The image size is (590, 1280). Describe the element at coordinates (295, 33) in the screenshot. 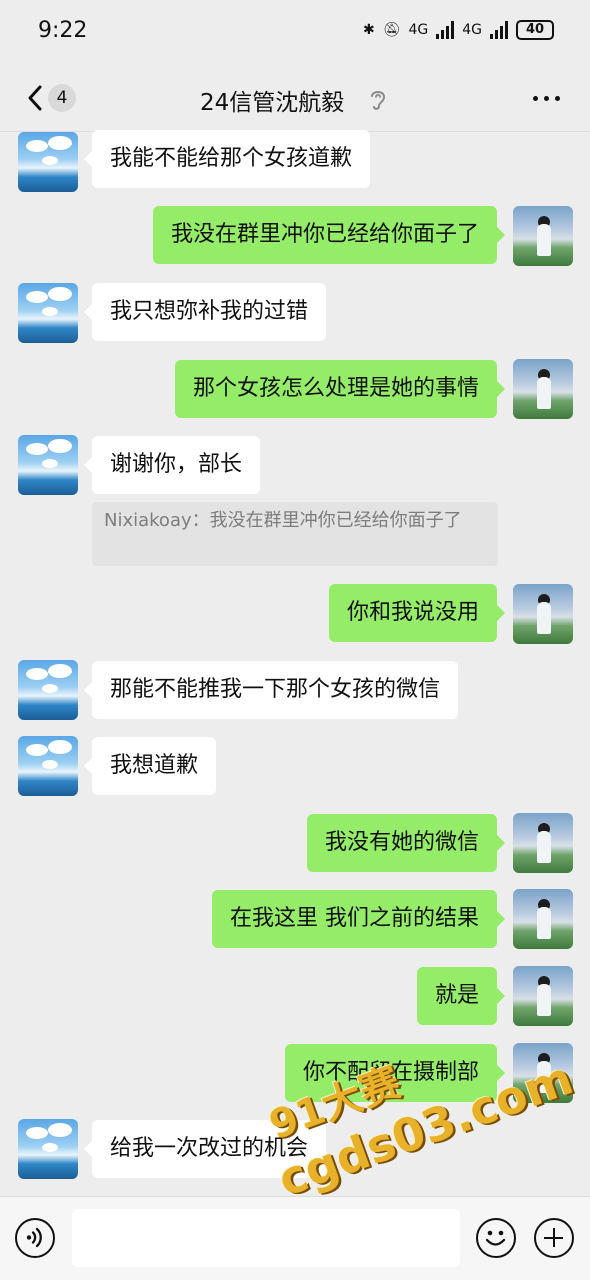

I see `status-bar: 9:22 ✱ 🔕︎ 4G 4G 40` at that location.